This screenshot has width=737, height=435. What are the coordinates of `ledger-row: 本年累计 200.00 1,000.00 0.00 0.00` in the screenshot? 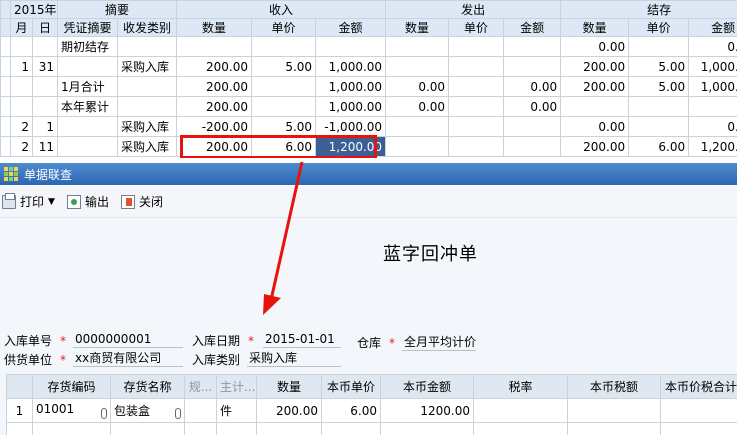 It's located at (368, 106).